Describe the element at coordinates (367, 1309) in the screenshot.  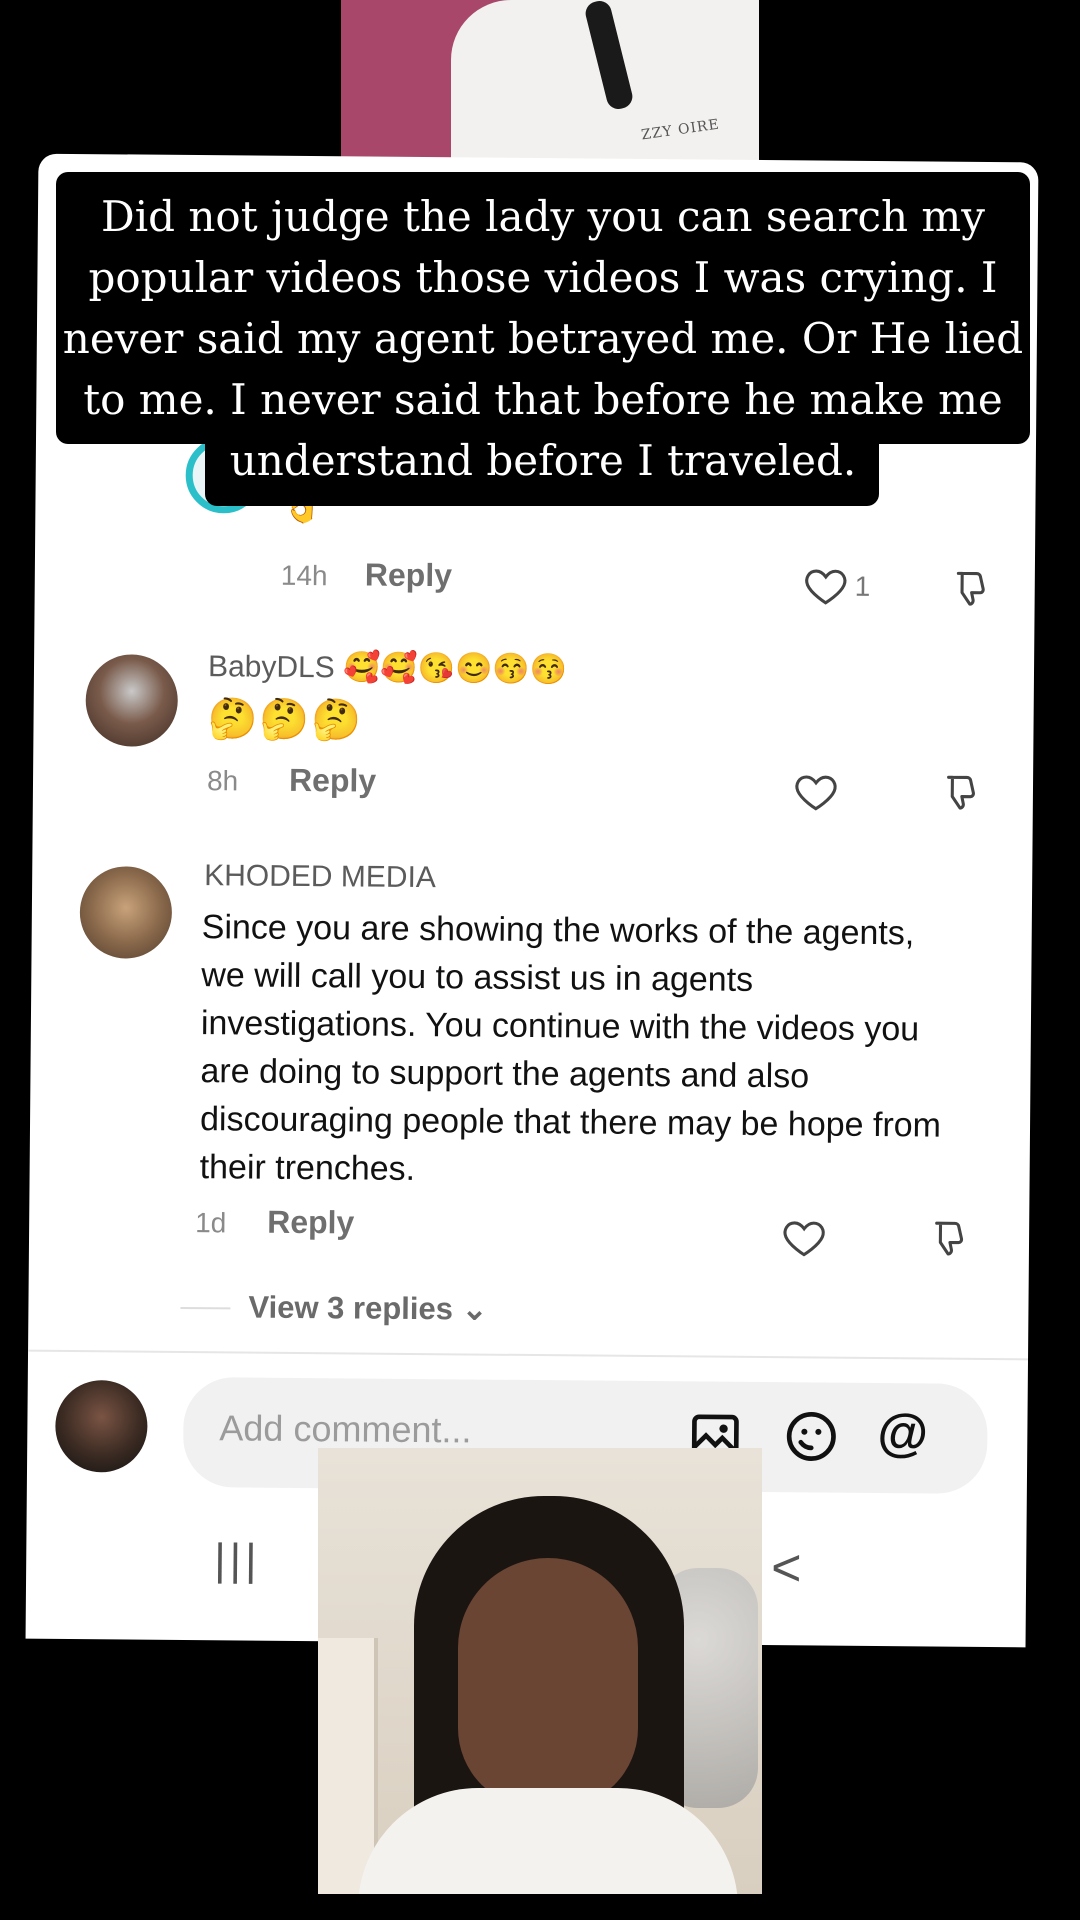
I see `view-replies-button: View 3 replies ⌄` at that location.